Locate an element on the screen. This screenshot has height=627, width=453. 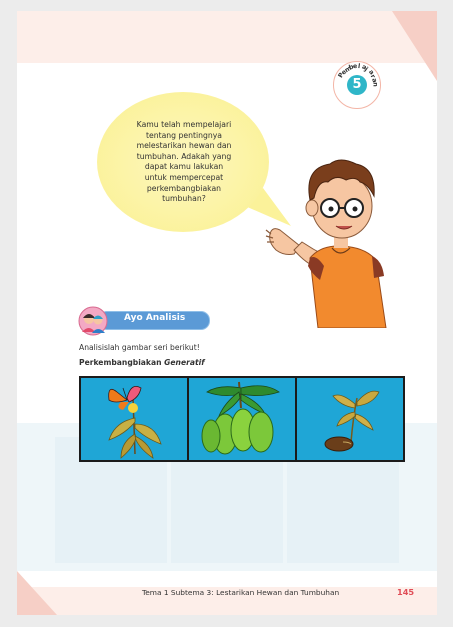
lesson-badge: Pembelajaran 5 is located at coordinates (357, 85).